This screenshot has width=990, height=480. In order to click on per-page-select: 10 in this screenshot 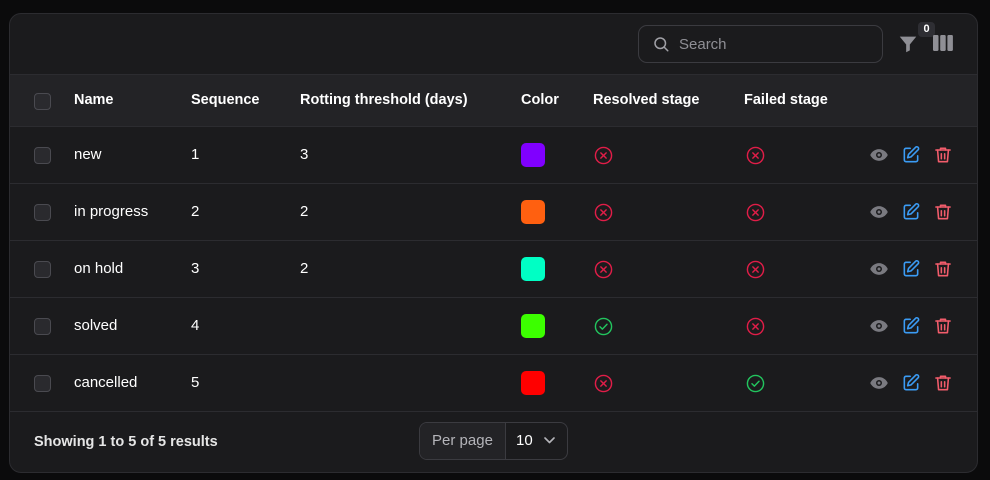, I will do `click(536, 441)`.